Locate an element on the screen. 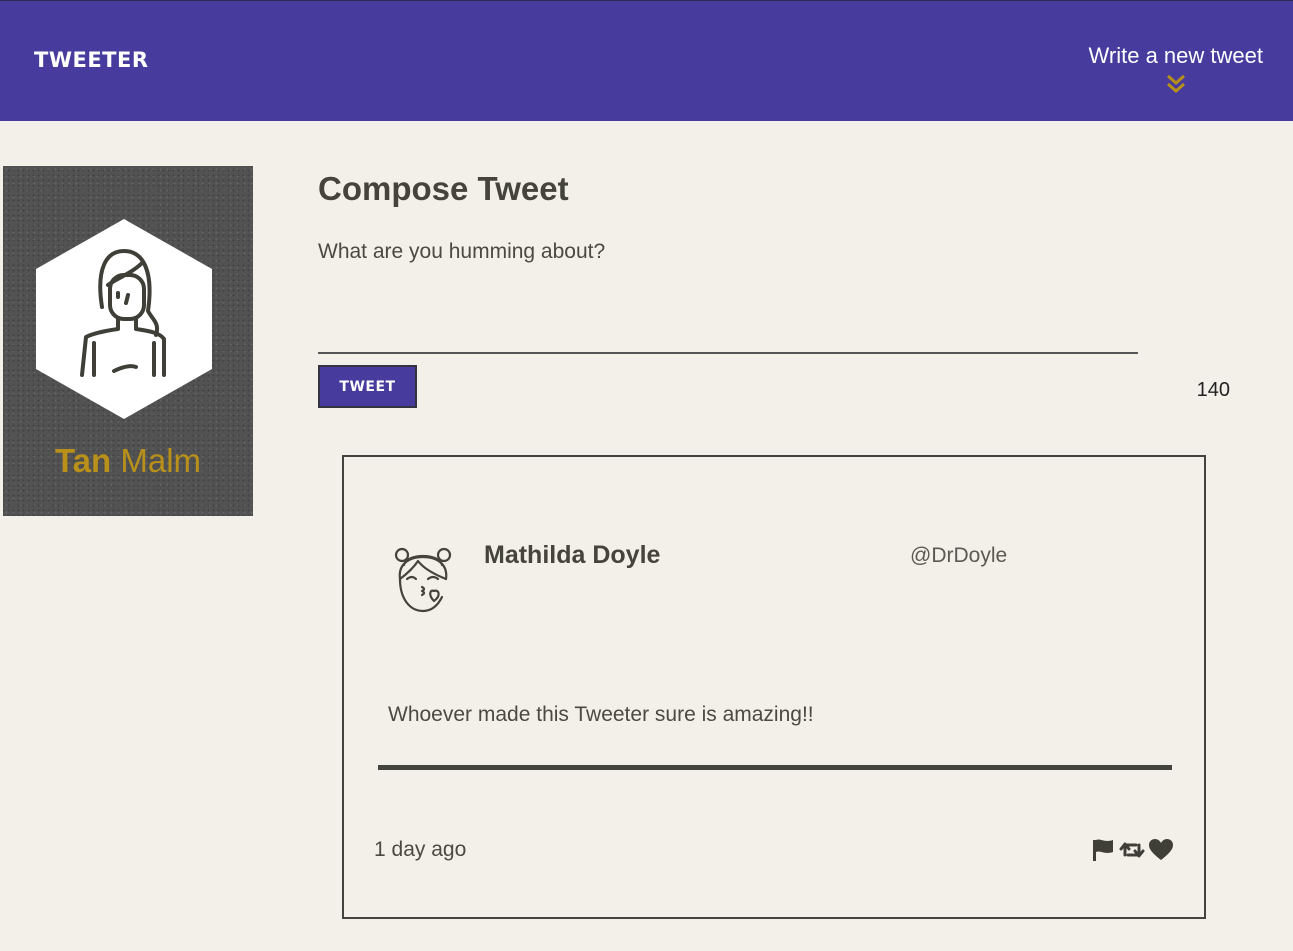 Image resolution: width=1293 pixels, height=951 pixels. heart-icon is located at coordinates (1161, 850).